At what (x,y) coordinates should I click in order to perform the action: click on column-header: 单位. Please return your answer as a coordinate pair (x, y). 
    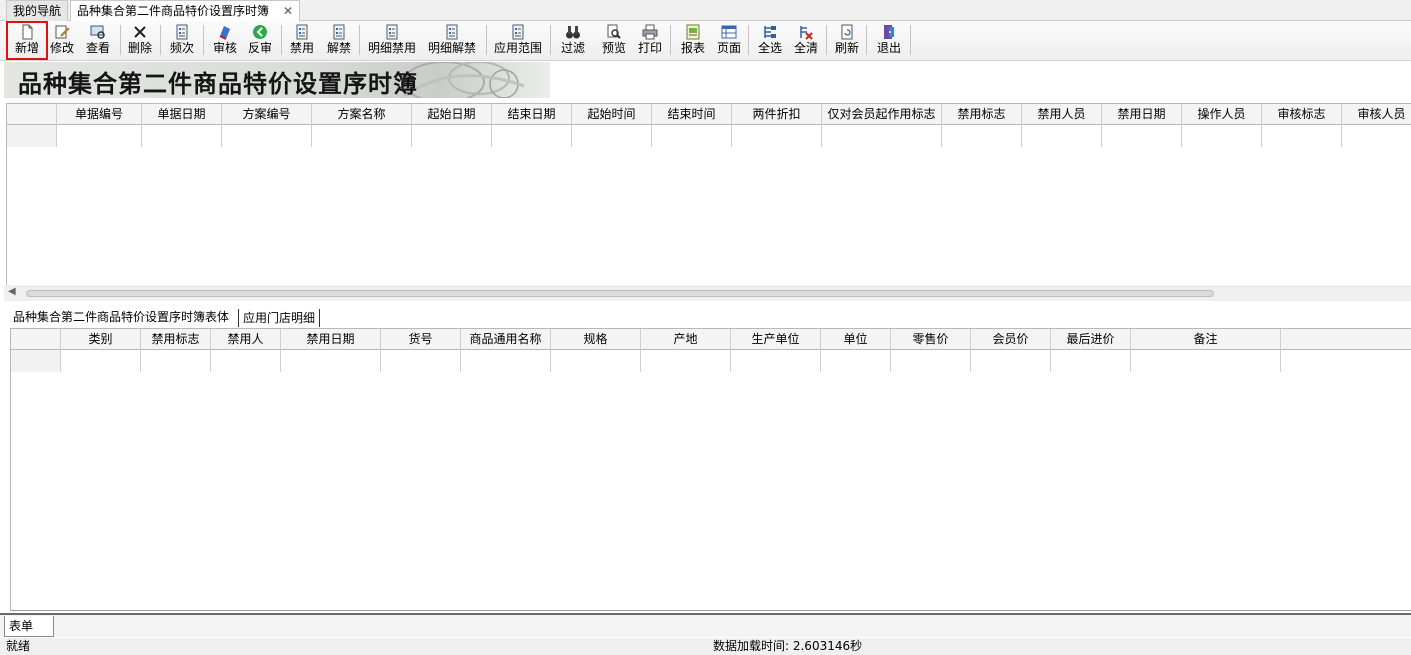
    Looking at the image, I should click on (856, 339).